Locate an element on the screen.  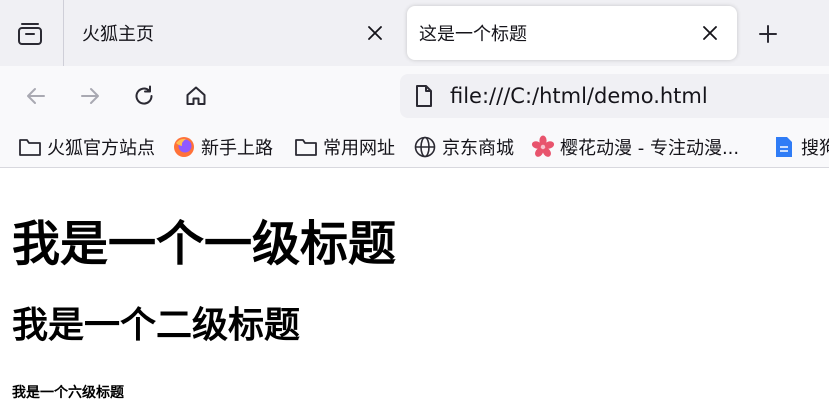
bookmark-jd-mall: 京东商城 is located at coordinates (463, 147).